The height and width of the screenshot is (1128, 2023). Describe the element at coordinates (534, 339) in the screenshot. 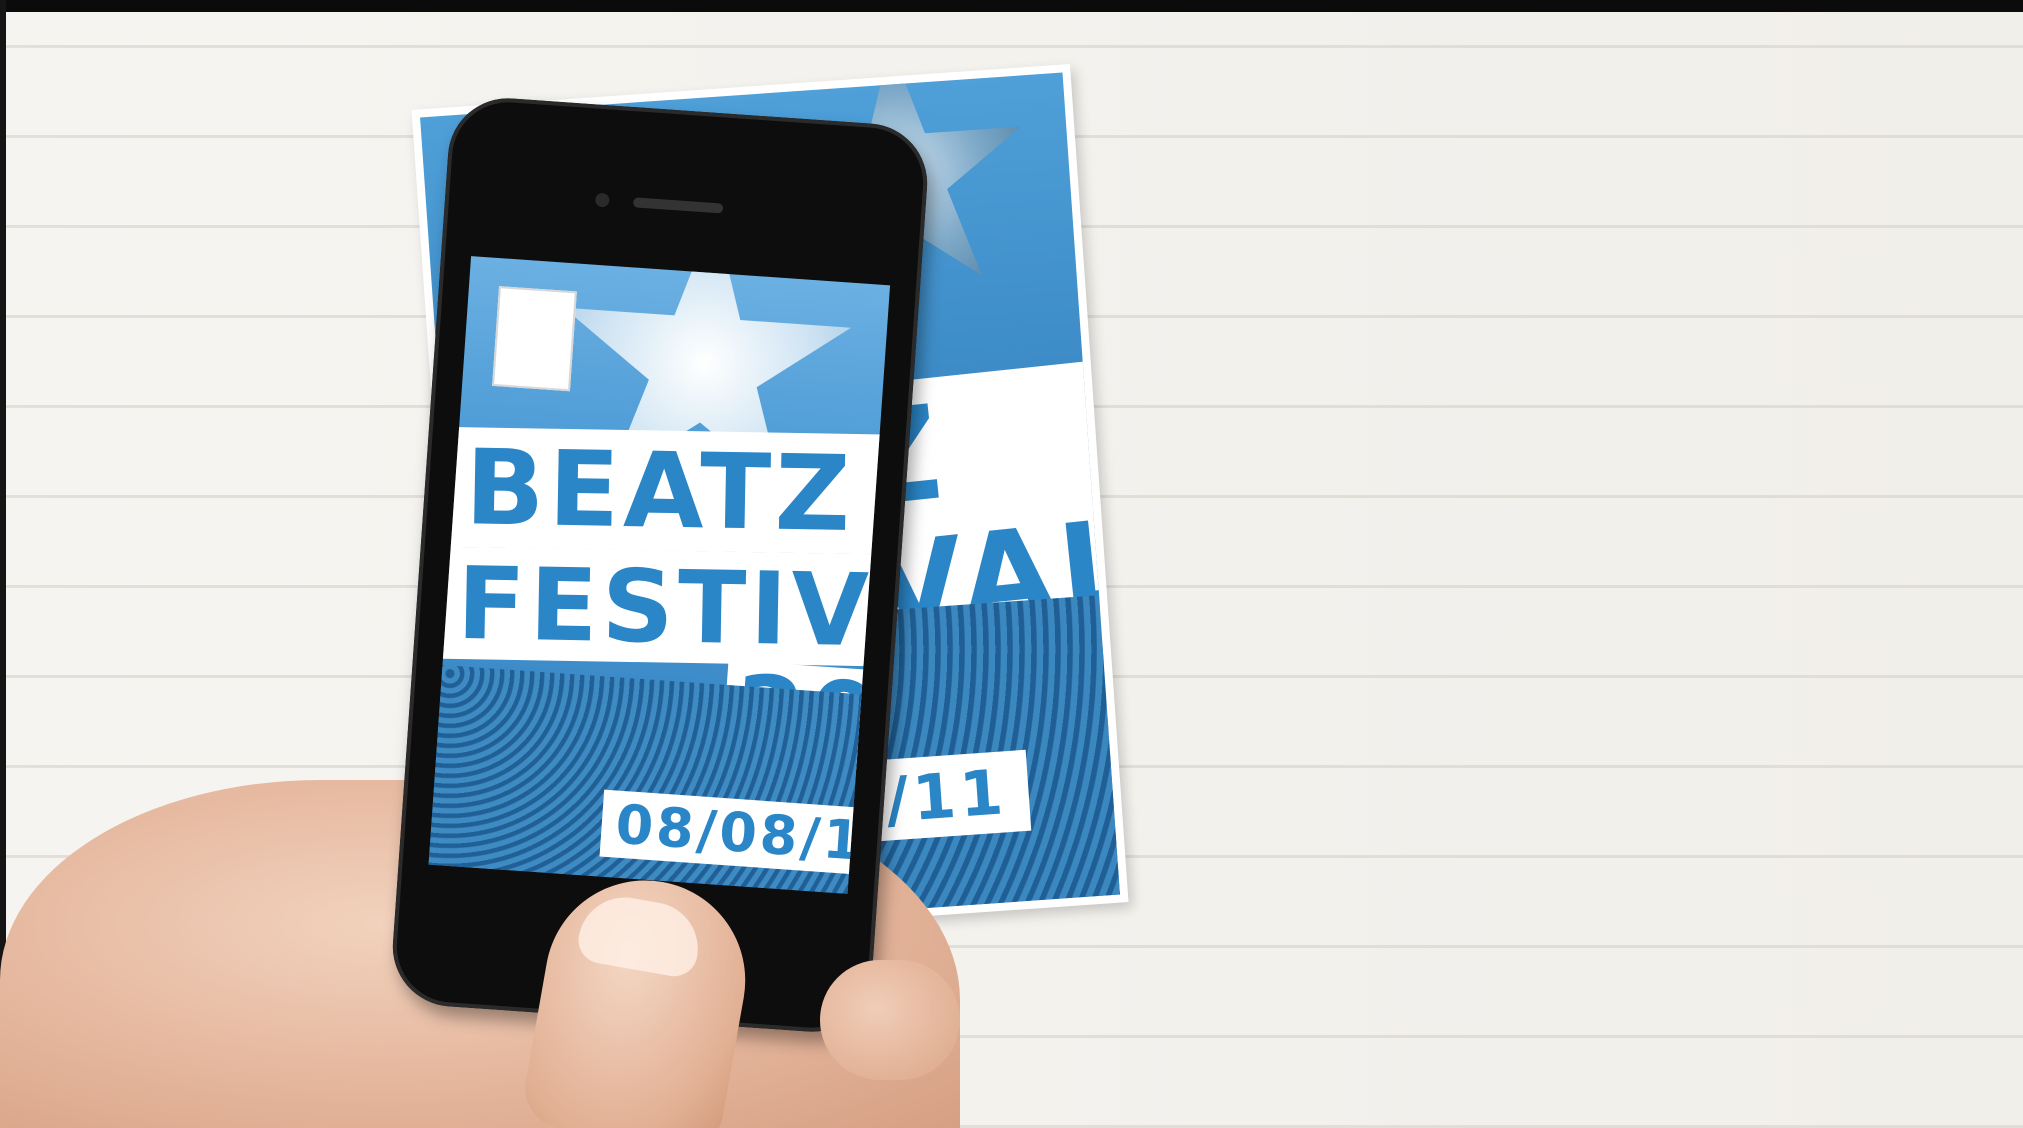

I see `screen-logo-badge` at that location.